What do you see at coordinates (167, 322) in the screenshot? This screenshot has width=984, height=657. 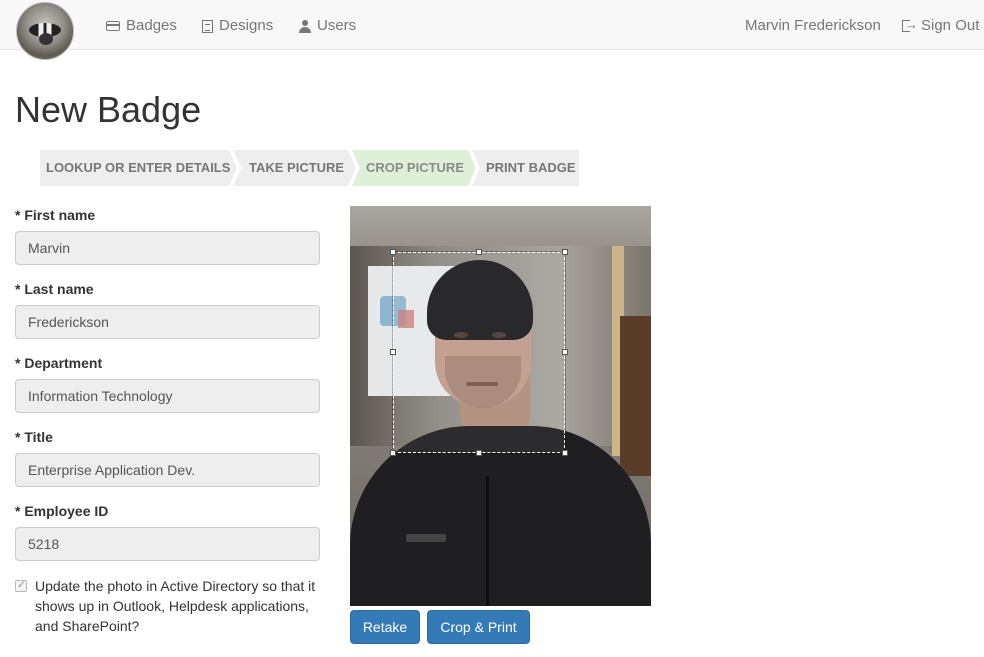 I see `last-name-field: Frederickson` at bounding box center [167, 322].